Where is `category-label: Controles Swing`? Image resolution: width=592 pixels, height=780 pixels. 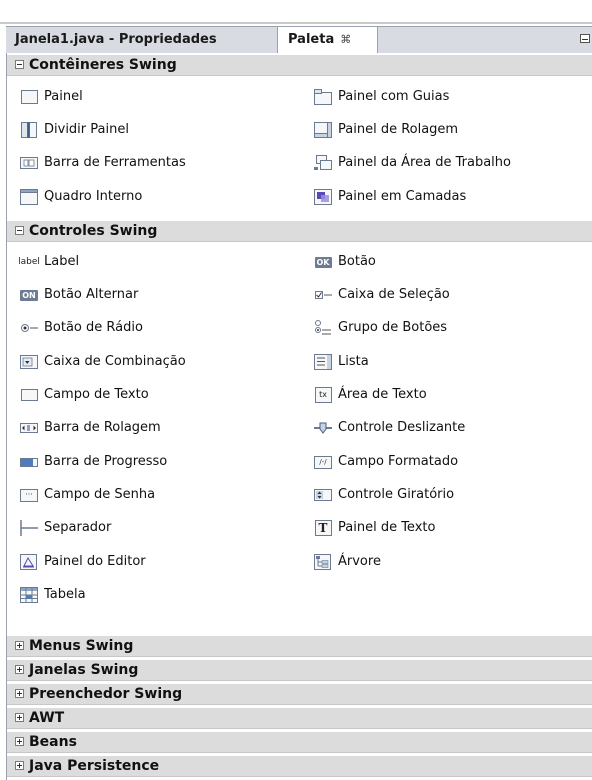 category-label: Controles Swing is located at coordinates (93, 231).